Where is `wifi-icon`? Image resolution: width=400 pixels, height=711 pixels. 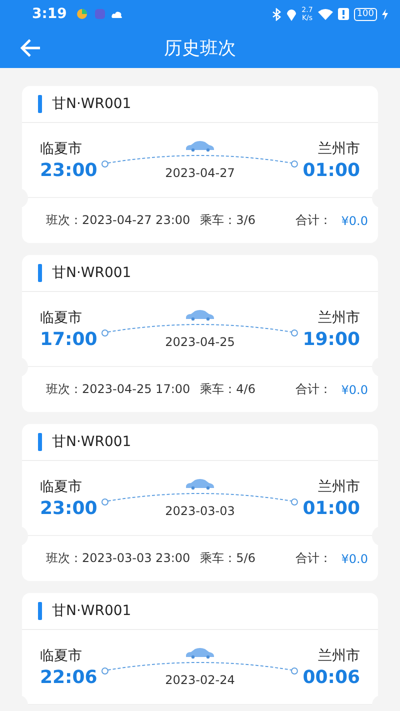 wifi-icon is located at coordinates (325, 14).